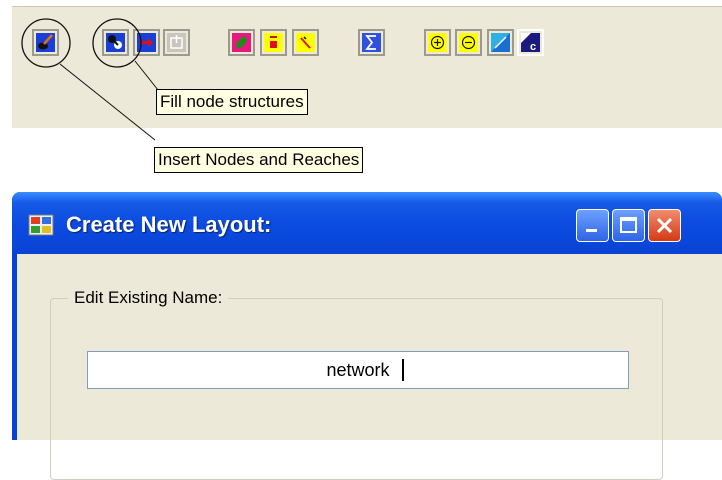 The height and width of the screenshot is (480, 722). I want to click on maximize-icon, so click(628, 225).